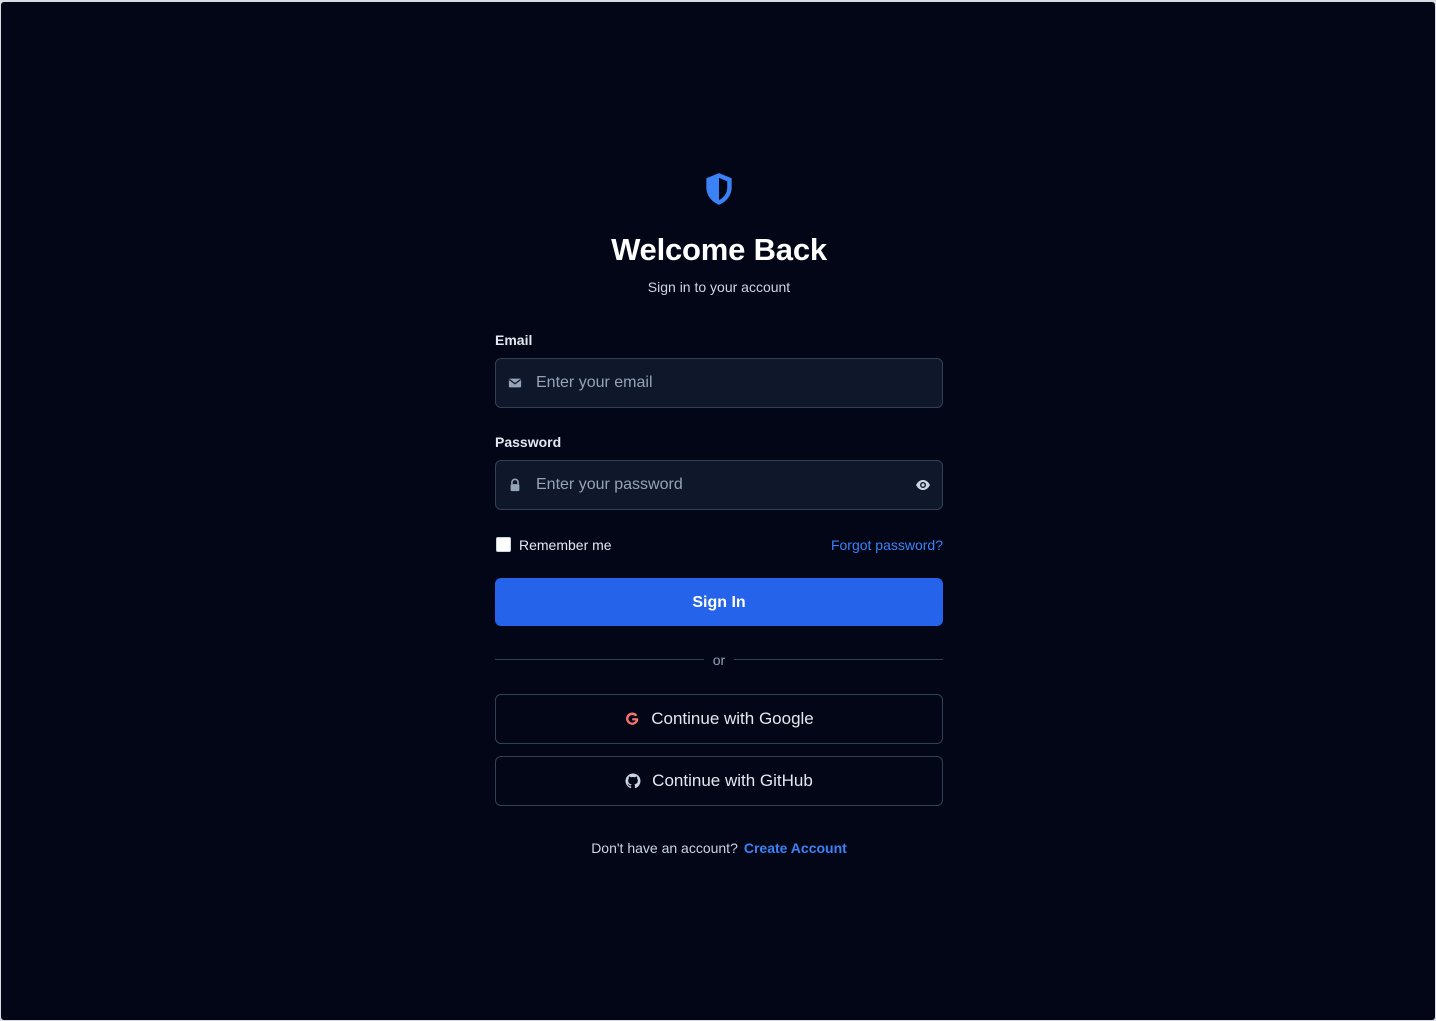 This screenshot has height=1021, width=1436. I want to click on divider-or-label: or, so click(719, 660).